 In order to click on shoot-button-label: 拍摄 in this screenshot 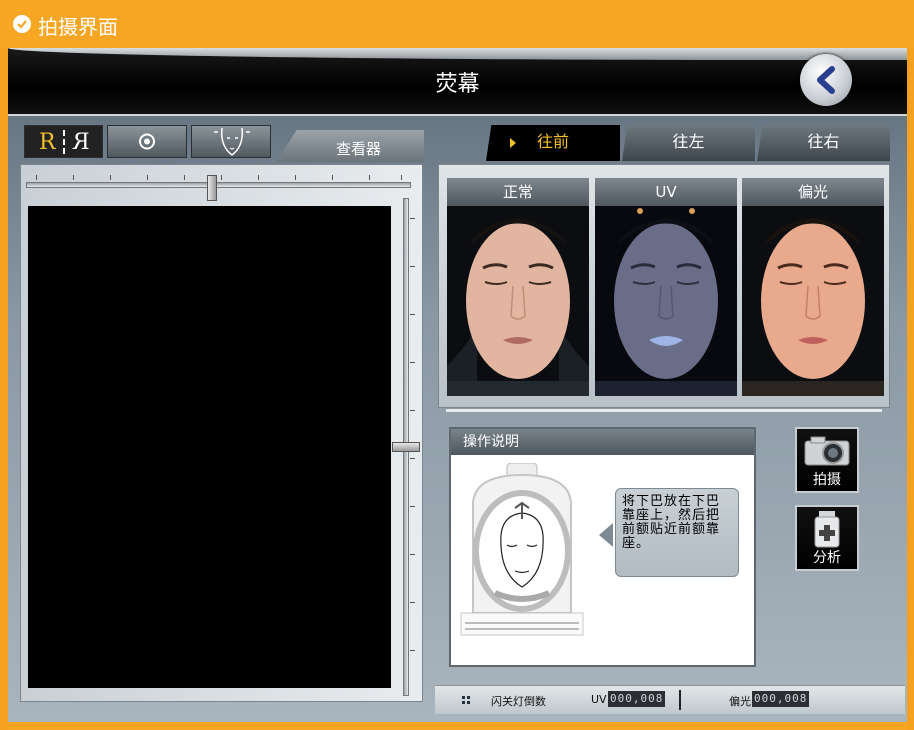, I will do `click(827, 480)`.